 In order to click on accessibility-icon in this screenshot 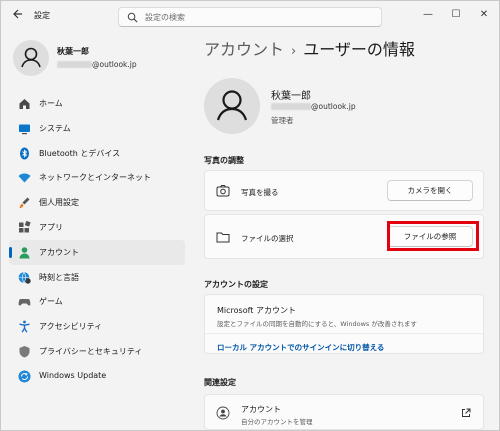, I will do `click(24, 326)`.